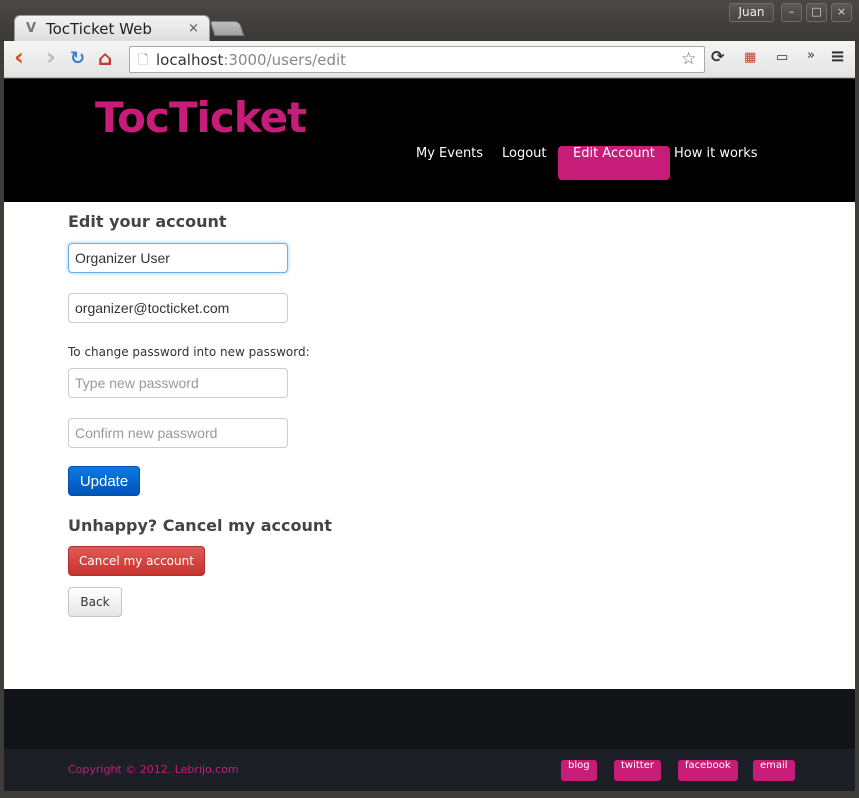 This screenshot has width=859, height=798. I want to click on sync-extension-icon: ⟳, so click(717, 56).